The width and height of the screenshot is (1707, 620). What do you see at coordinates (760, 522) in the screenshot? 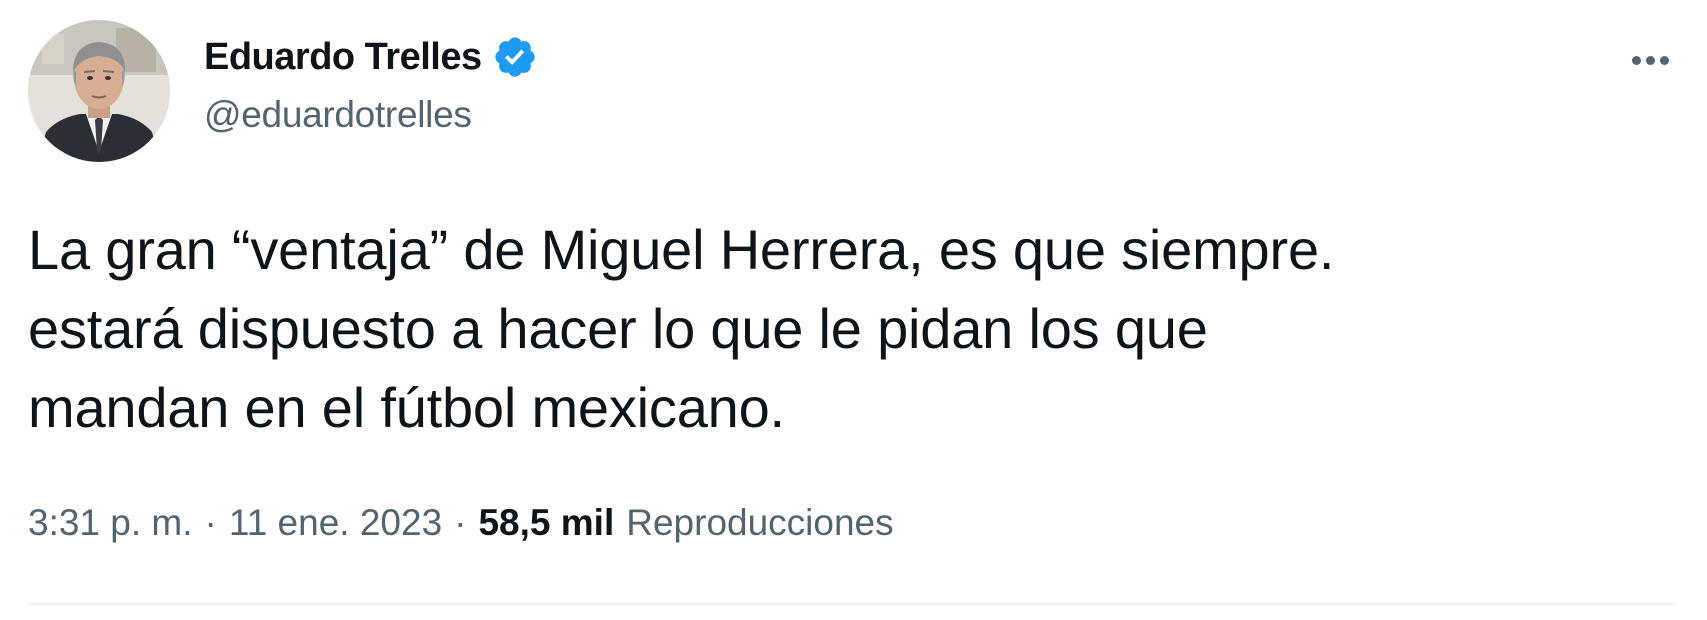
I see `views-label: Reproducciones` at bounding box center [760, 522].